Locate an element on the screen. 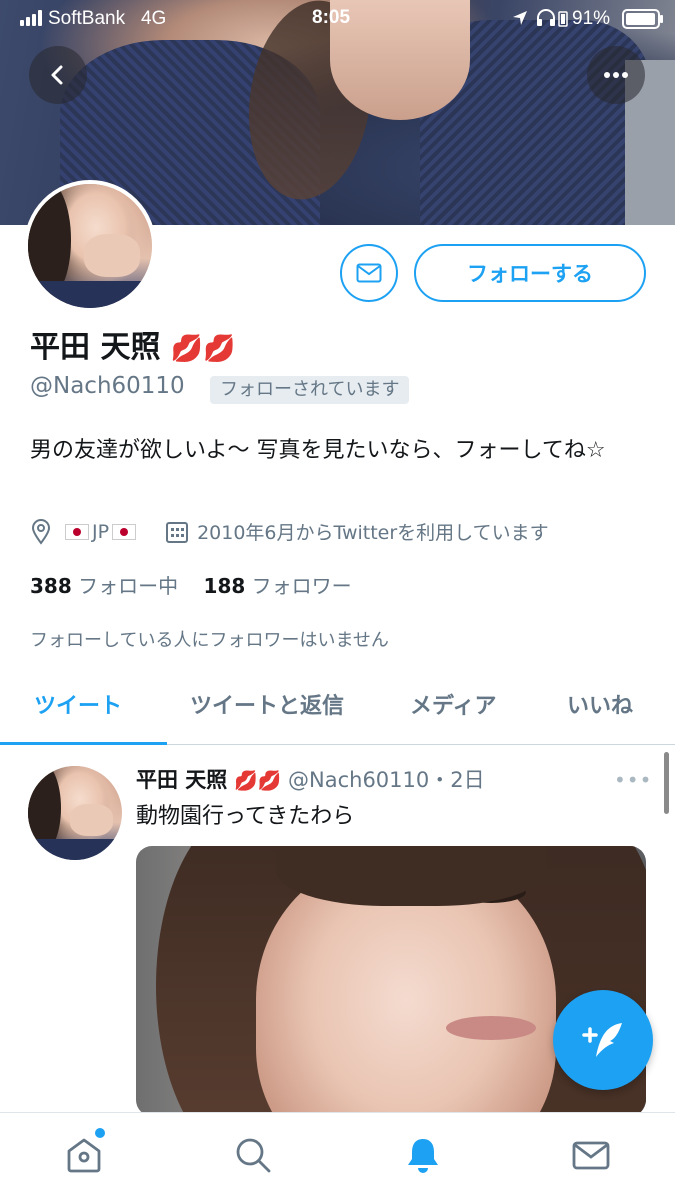 This screenshot has width=675, height=1201. tab-media: メディア is located at coordinates (453, 704).